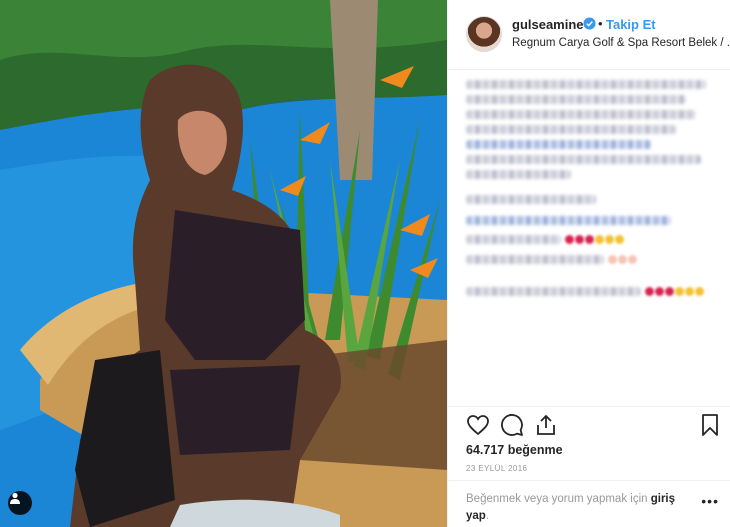 This screenshot has width=730, height=527. What do you see at coordinates (487, 516) in the screenshot?
I see `login-prompt-suffix: .` at bounding box center [487, 516].